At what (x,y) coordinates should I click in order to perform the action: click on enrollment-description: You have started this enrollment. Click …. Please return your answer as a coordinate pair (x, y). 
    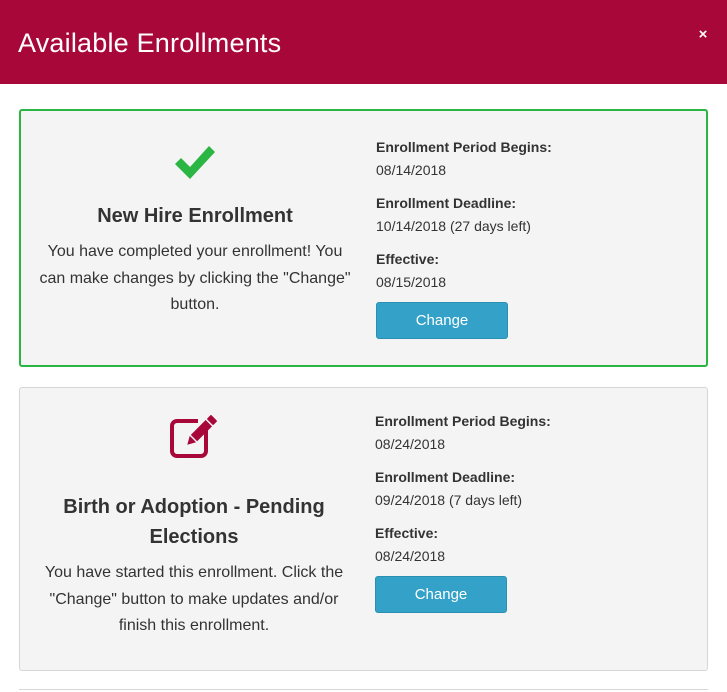
    Looking at the image, I should click on (194, 599).